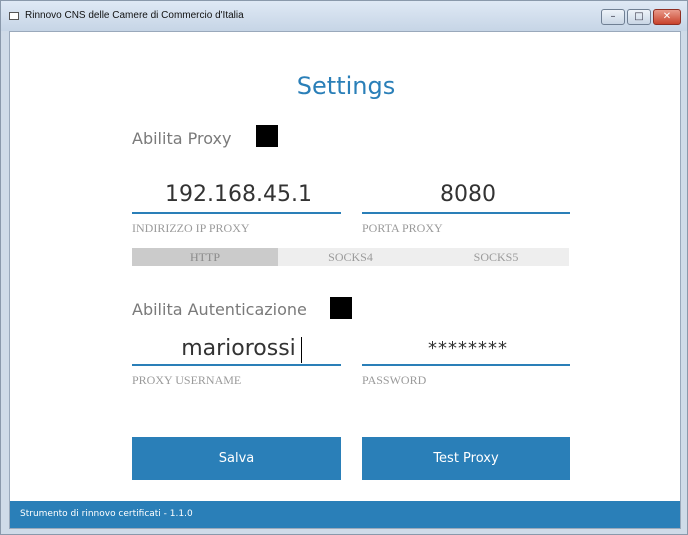 Image resolution: width=688 pixels, height=535 pixels. Describe the element at coordinates (187, 380) in the screenshot. I see `proxy-username-caption: PROXY USERNAME` at that location.